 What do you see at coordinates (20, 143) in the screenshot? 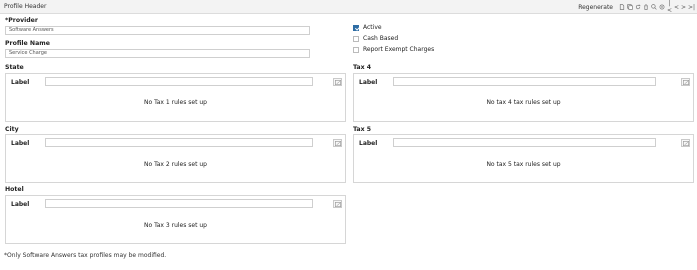
I see `city-label-caption: Label` at bounding box center [20, 143].